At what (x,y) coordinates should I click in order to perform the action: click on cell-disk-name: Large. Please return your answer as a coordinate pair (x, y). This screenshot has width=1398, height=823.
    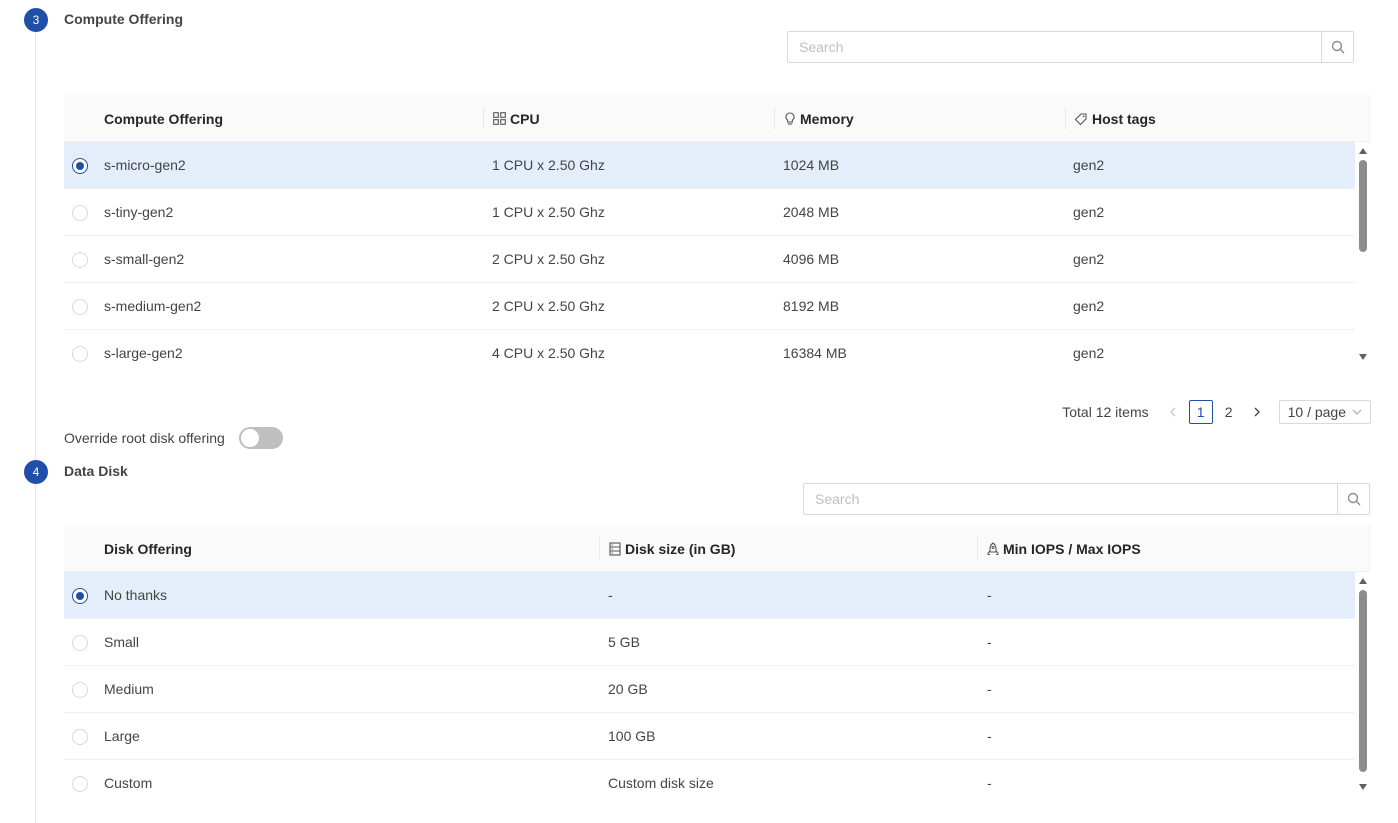
    Looking at the image, I should click on (122, 736).